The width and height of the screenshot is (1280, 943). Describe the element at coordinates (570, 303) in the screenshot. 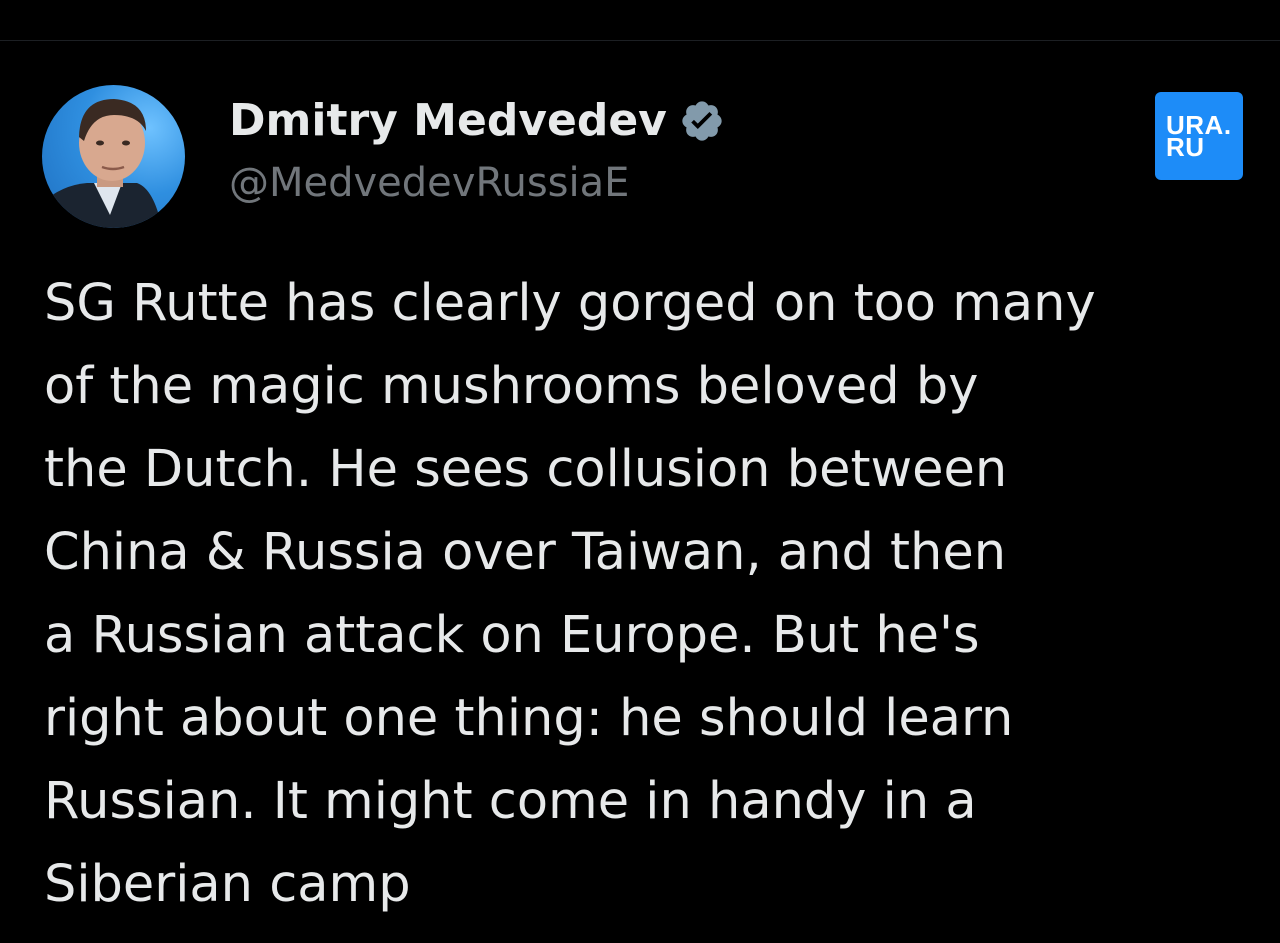

I see `tweet-text-line: SG Rutte has clearly gorged on too many` at that location.